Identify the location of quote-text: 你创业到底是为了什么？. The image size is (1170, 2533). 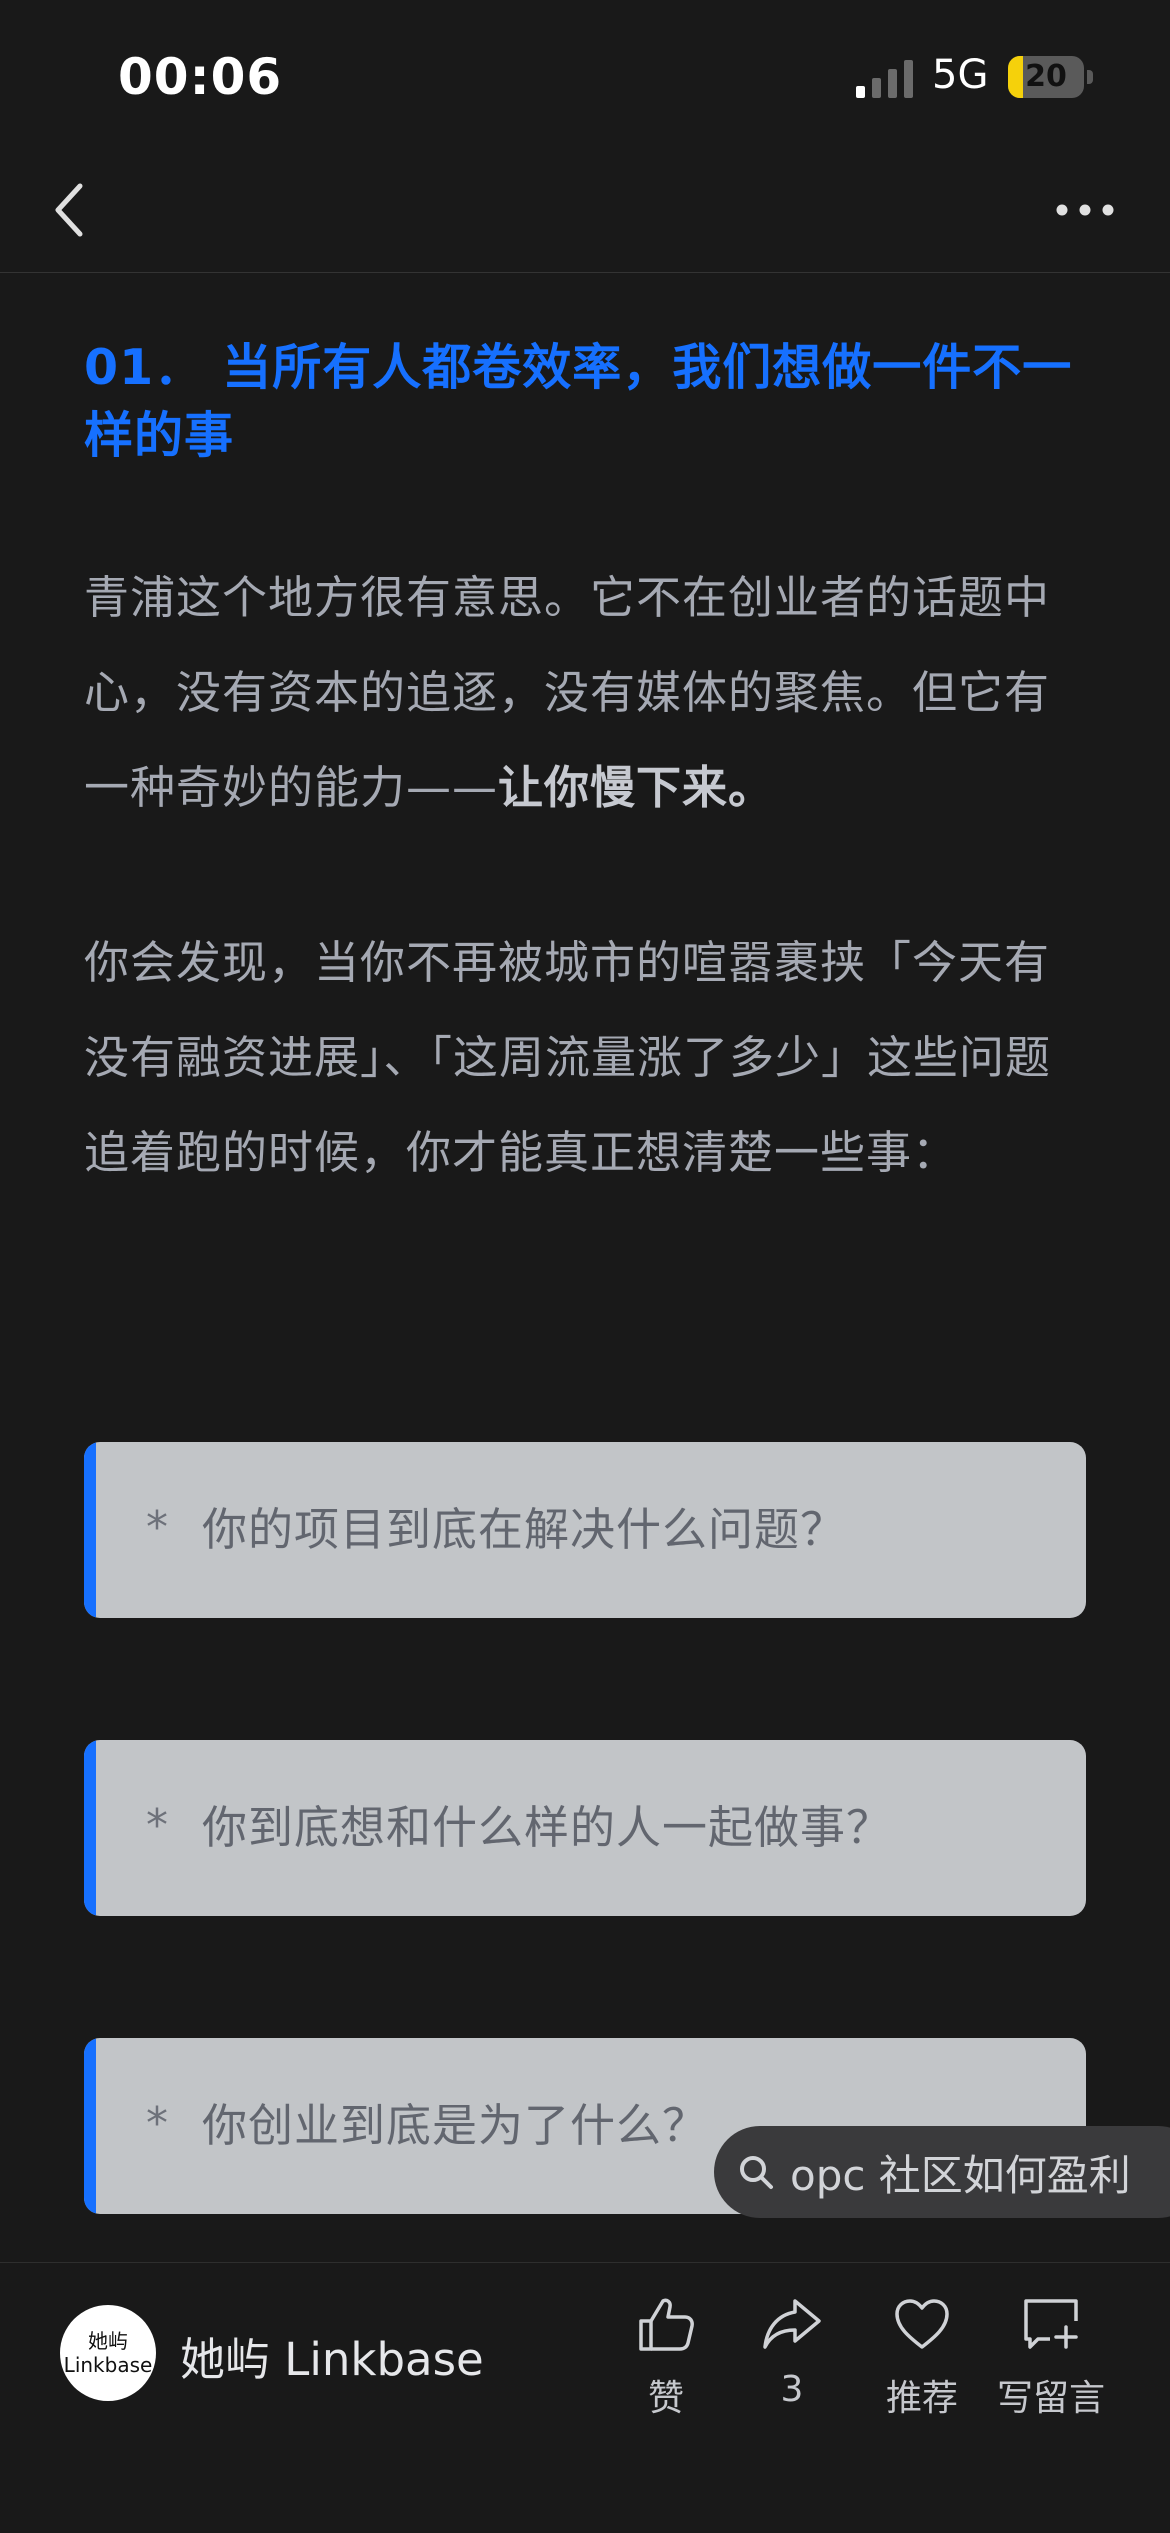
(455, 2125).